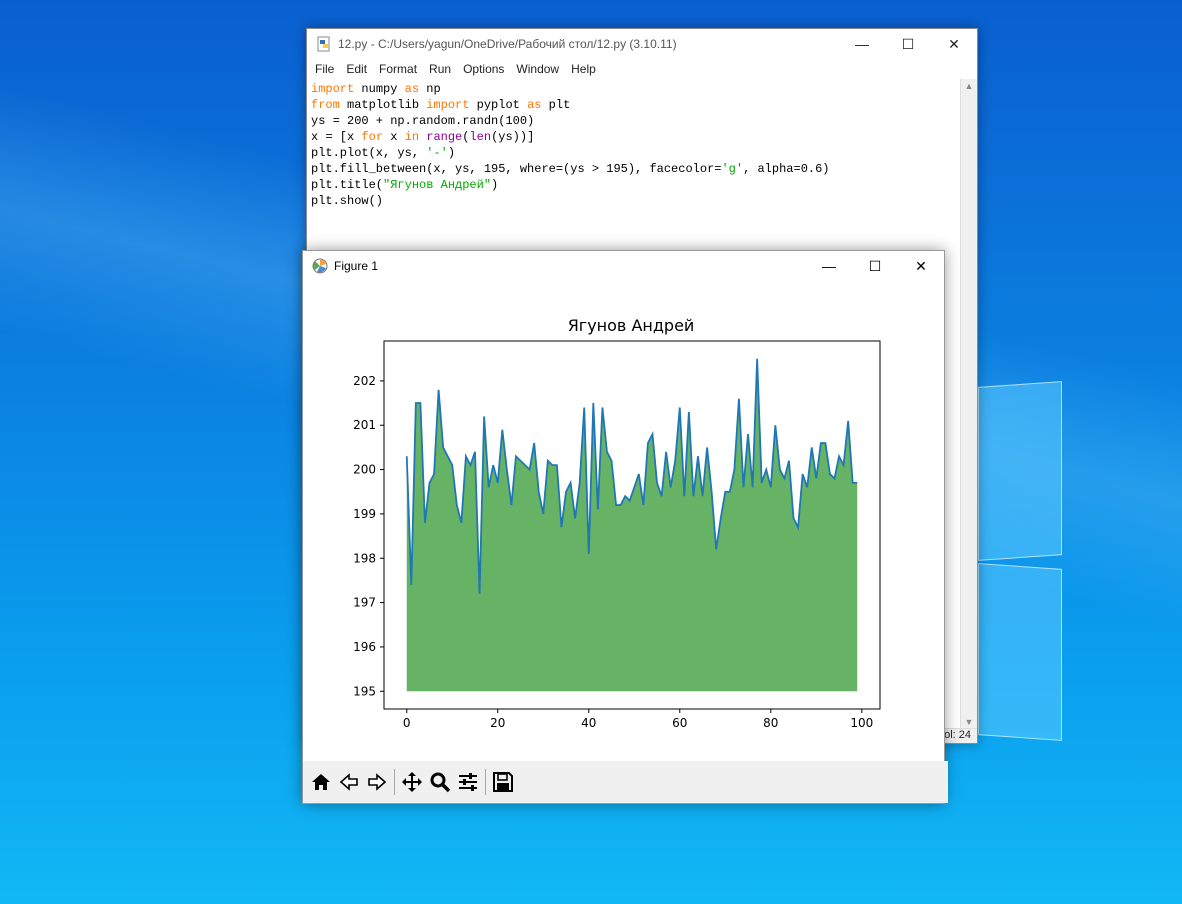  I want to click on code-token: (ys))], so click(513, 137).